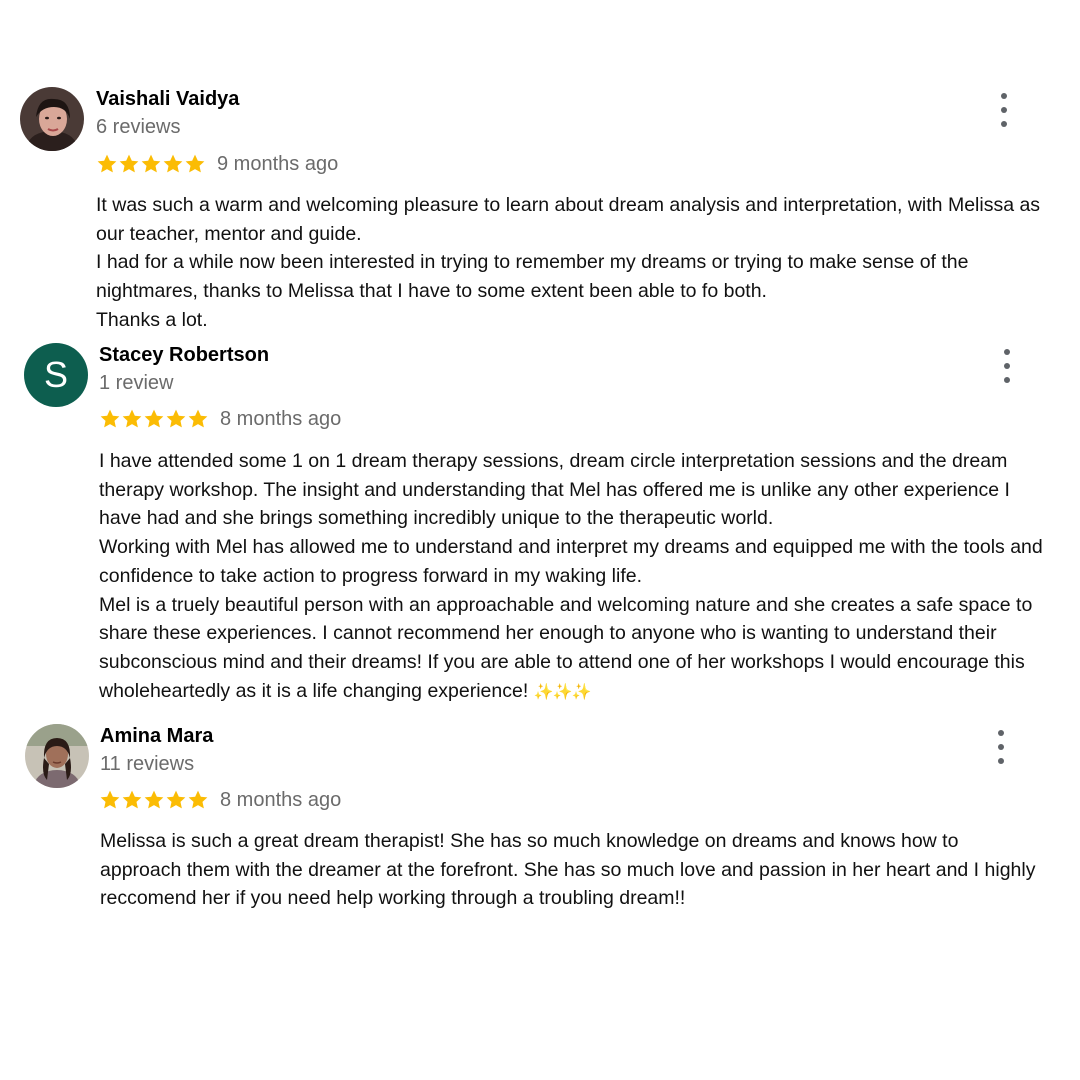  I want to click on reviewer-review-count: 11 reviews, so click(147, 764).